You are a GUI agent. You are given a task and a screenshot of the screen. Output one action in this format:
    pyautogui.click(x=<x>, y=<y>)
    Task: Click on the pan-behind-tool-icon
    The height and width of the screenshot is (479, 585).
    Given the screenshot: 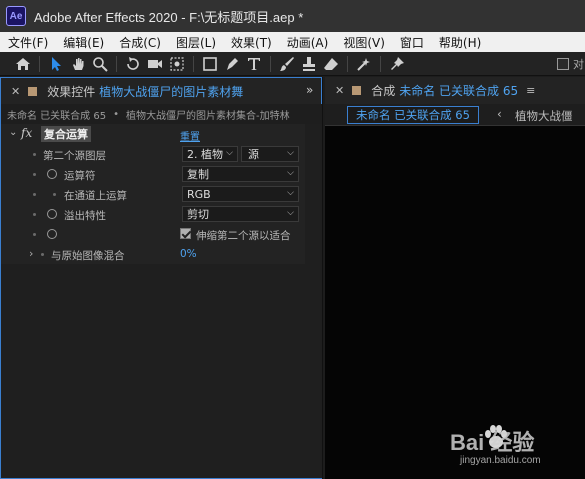 What is the action you would take?
    pyautogui.click(x=177, y=64)
    